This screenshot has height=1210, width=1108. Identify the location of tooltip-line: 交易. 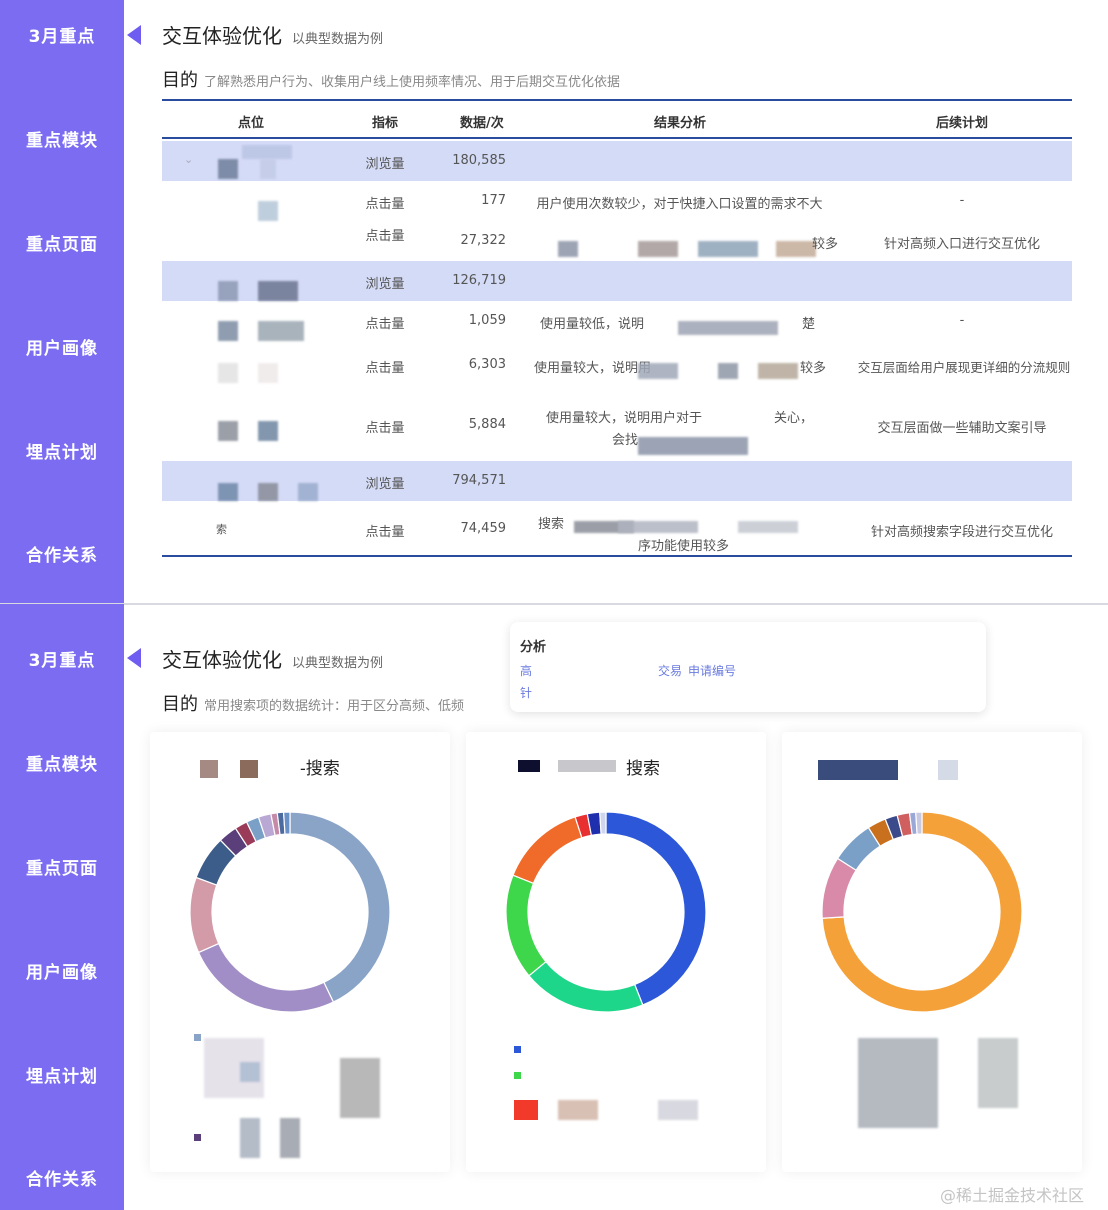
(670, 671).